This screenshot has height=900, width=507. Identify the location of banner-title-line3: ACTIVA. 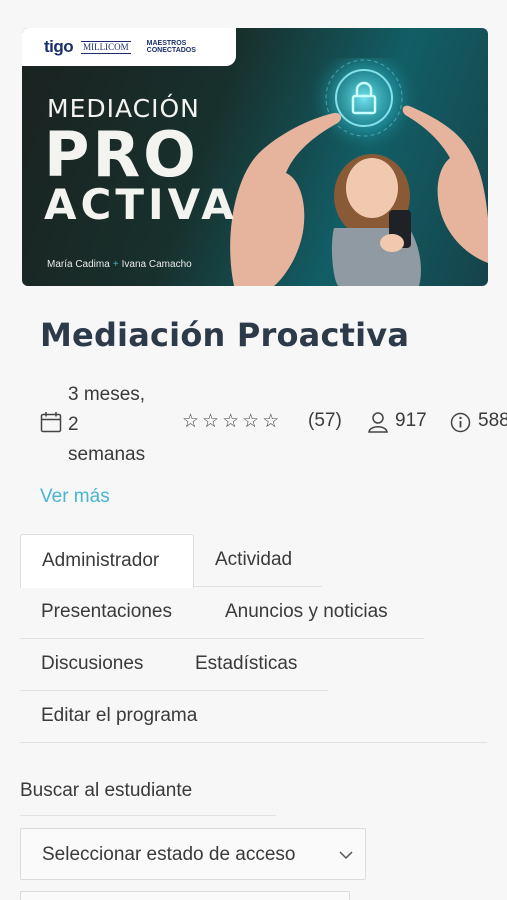
(141, 204).